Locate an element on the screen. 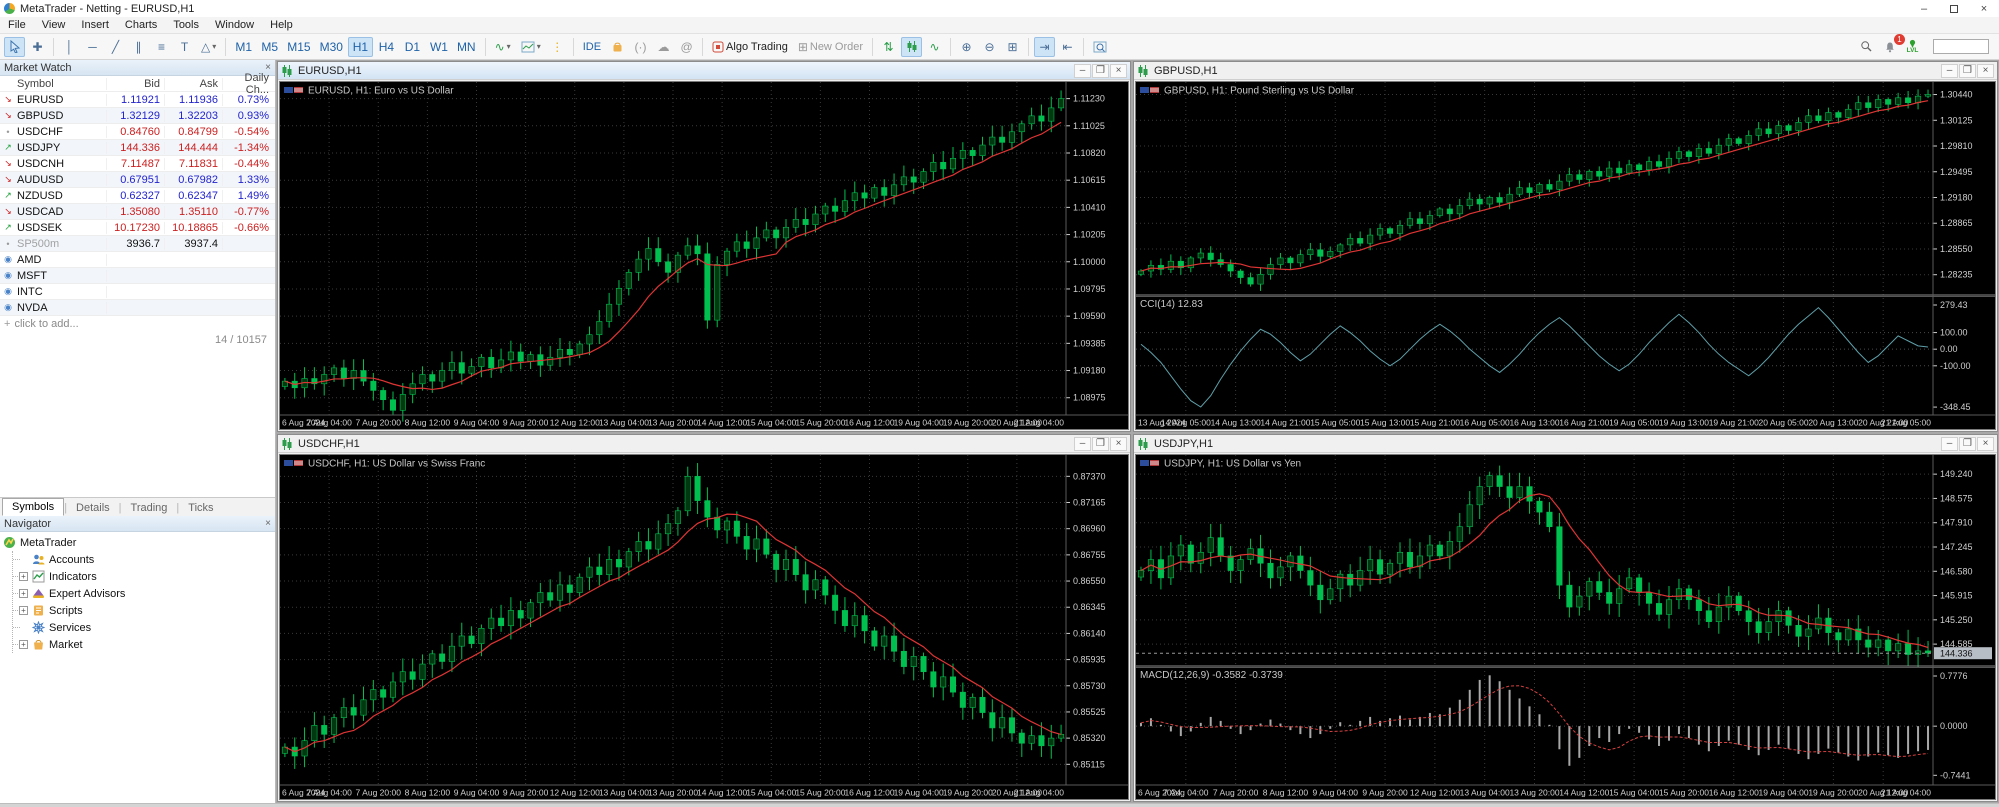 Image resolution: width=1999 pixels, height=807 pixels. zoom-out-button: ⊖ is located at coordinates (989, 47).